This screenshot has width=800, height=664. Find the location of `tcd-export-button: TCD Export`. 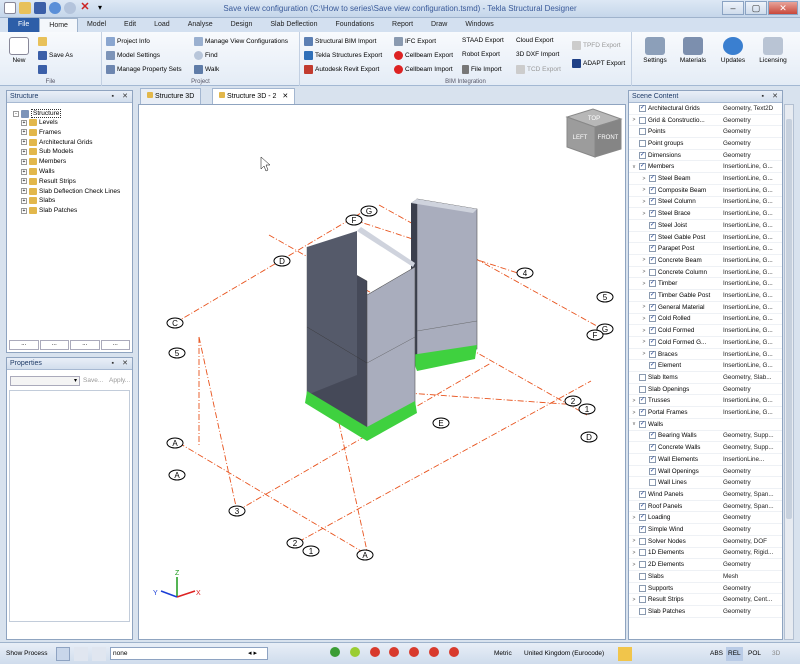

tcd-export-button: TCD Export is located at coordinates (538, 69).